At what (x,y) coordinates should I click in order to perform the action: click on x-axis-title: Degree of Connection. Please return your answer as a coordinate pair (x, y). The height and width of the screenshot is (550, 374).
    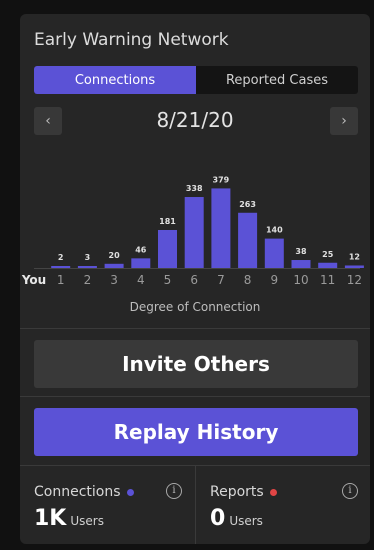
    Looking at the image, I should click on (195, 307).